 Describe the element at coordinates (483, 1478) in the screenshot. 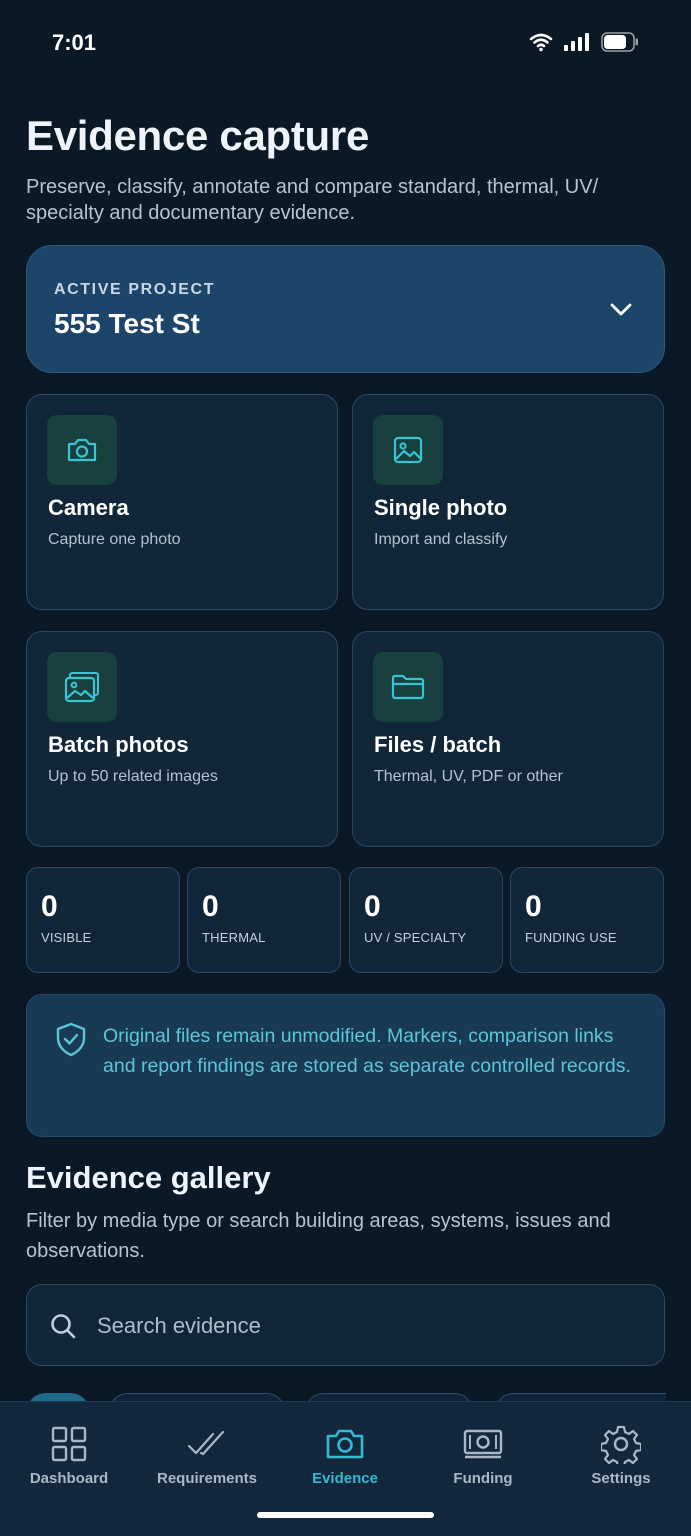

I see `tab-label: Funding` at that location.